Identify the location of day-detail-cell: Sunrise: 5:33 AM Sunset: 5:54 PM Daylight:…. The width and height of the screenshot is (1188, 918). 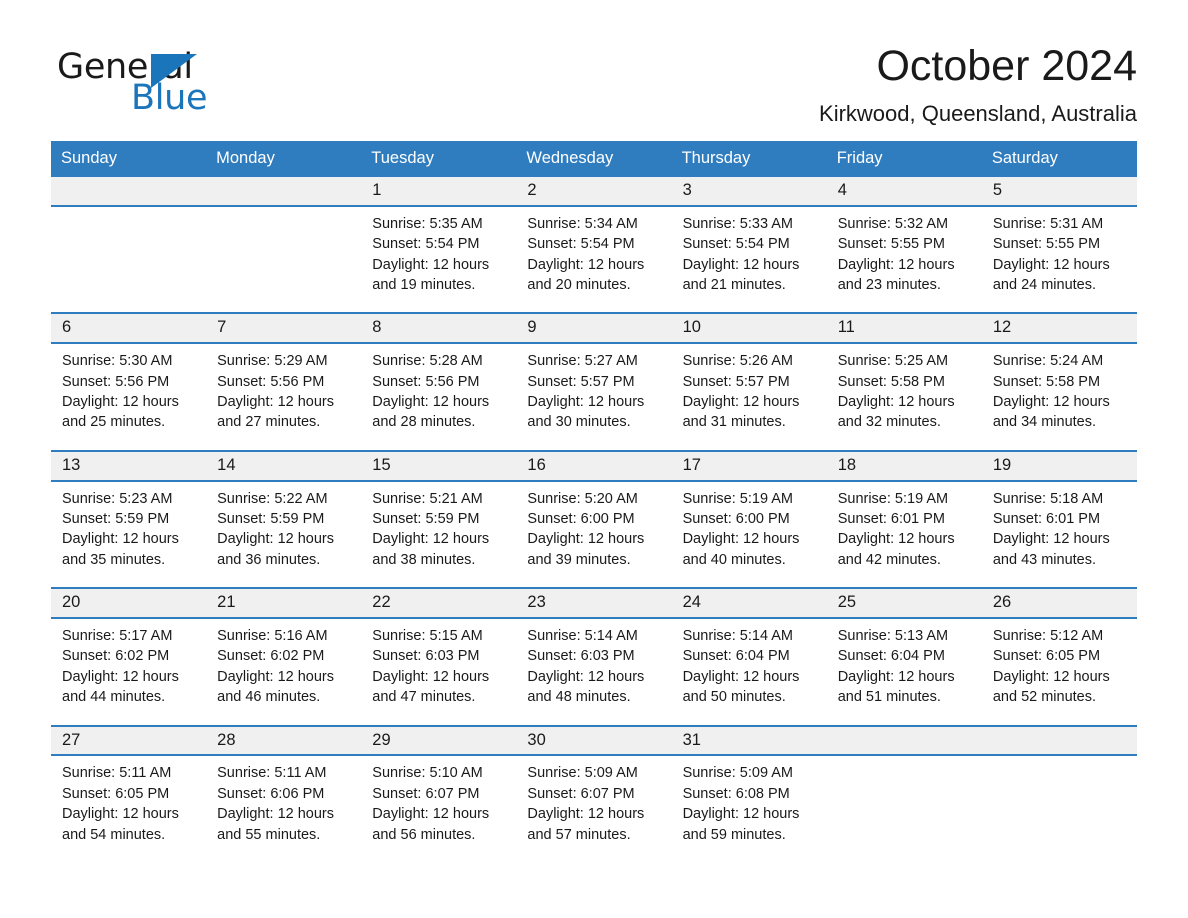
(749, 259).